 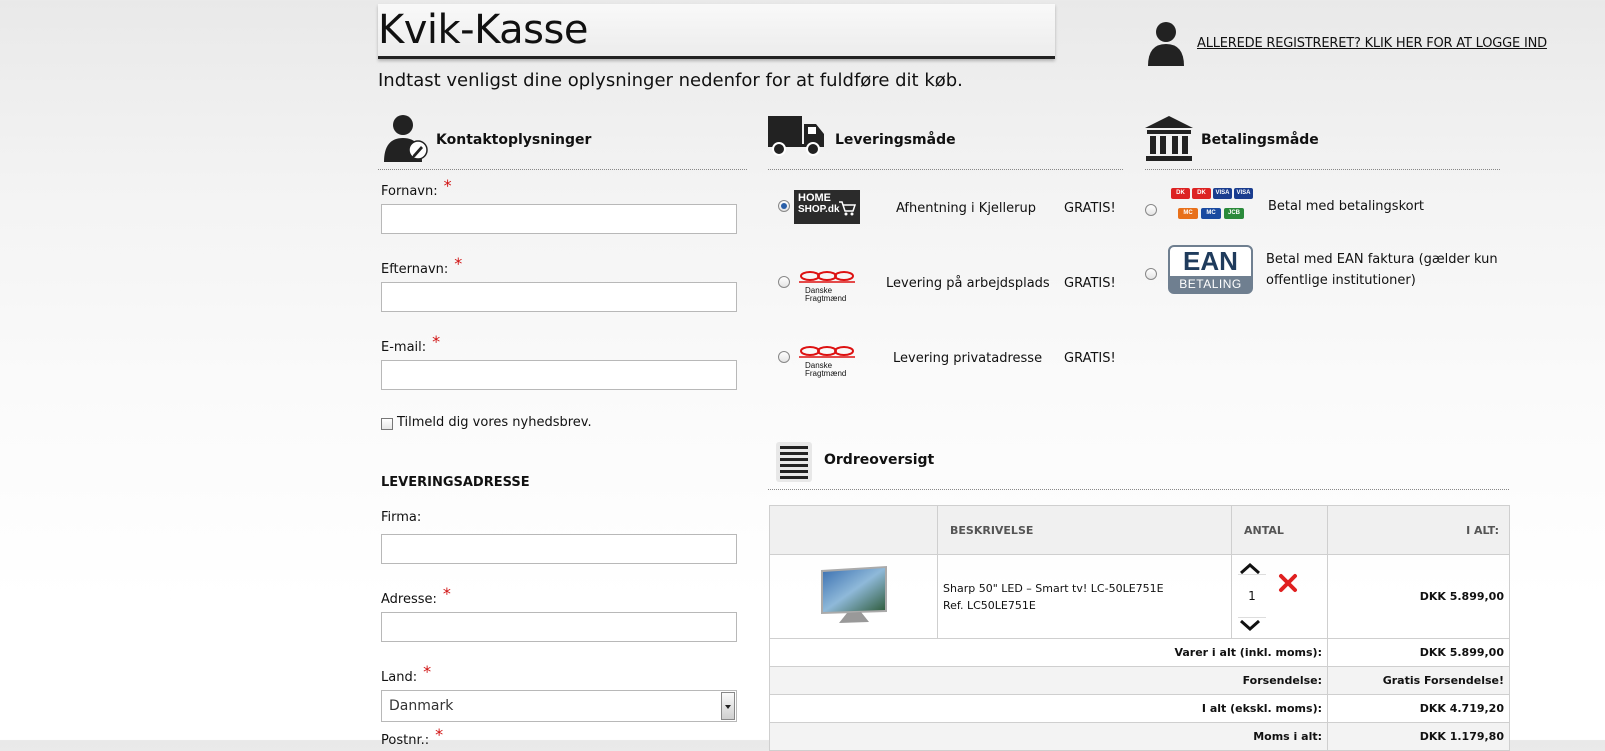 What do you see at coordinates (1418, 530) in the screenshot?
I see `col-total: I ALT:` at bounding box center [1418, 530].